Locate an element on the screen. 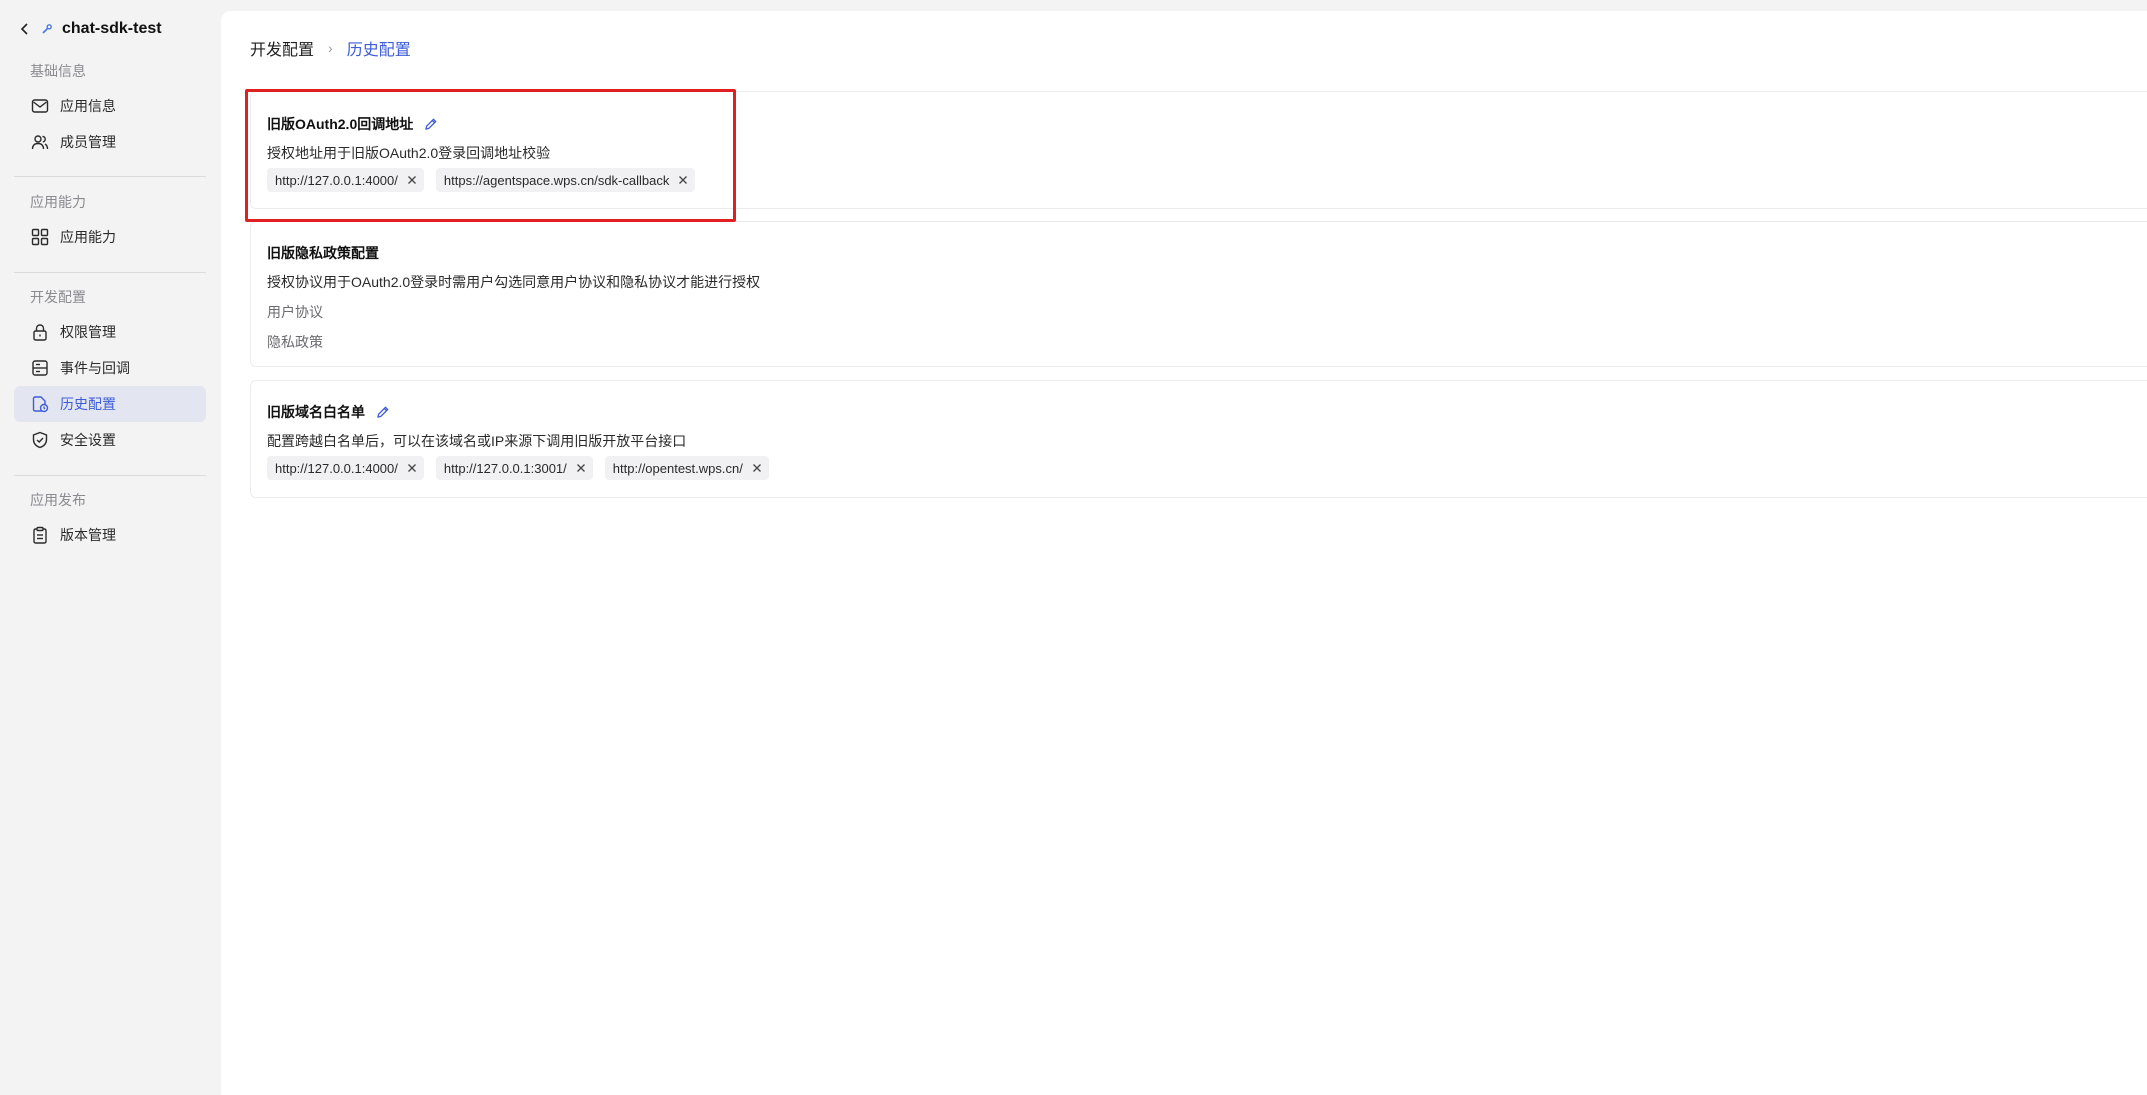  sidebar-item-history-config: 历史配置 is located at coordinates (110, 404).